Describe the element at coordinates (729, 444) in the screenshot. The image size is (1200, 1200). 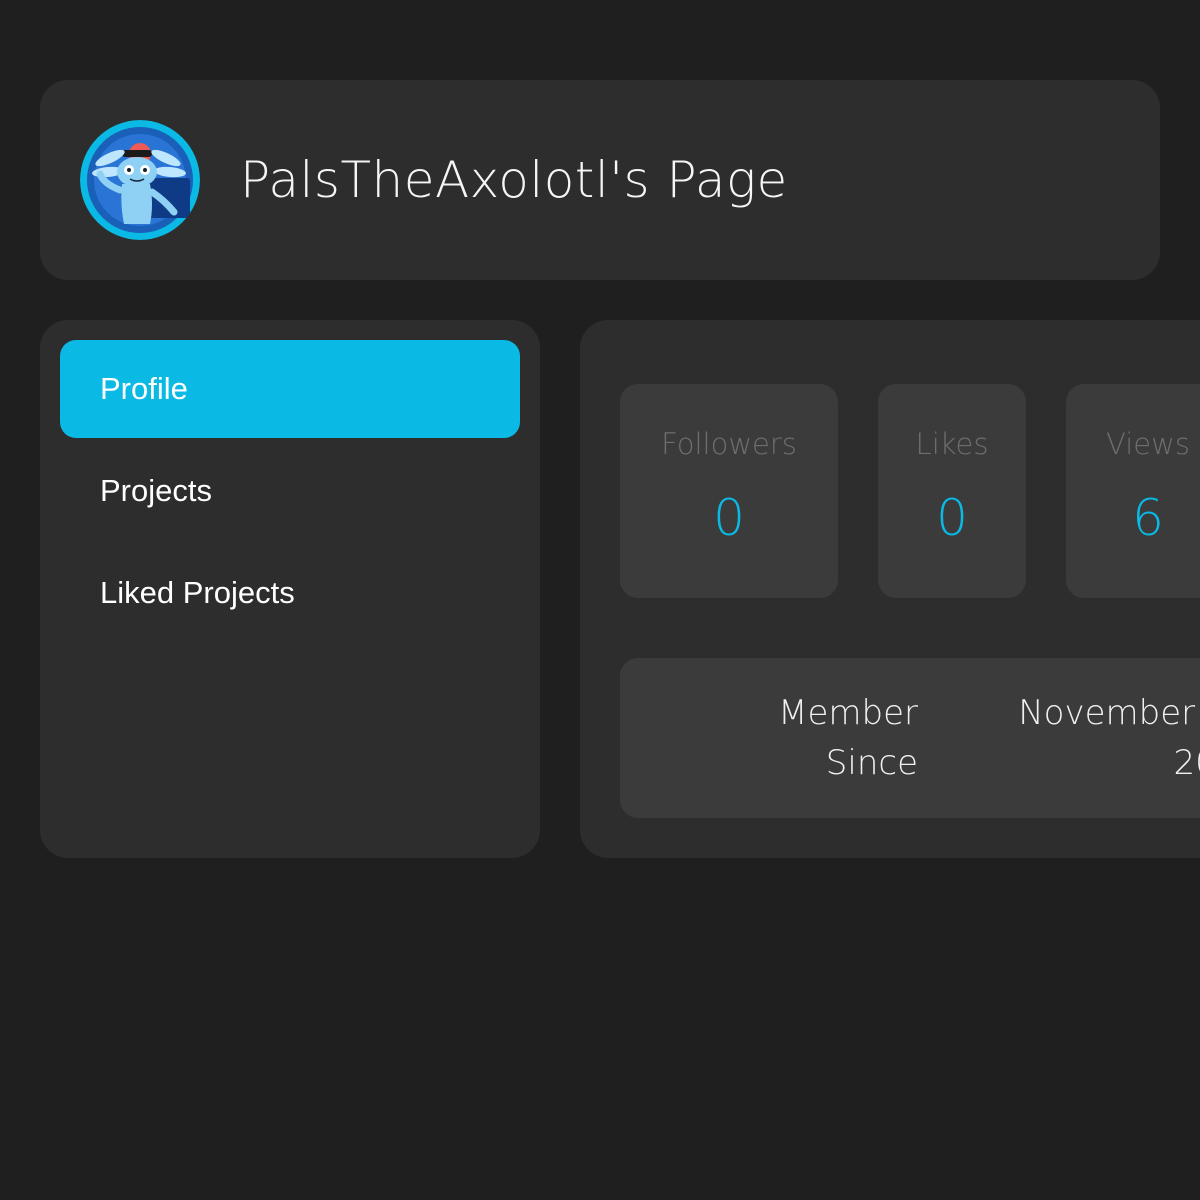
I see `followers-label: Followers` at that location.